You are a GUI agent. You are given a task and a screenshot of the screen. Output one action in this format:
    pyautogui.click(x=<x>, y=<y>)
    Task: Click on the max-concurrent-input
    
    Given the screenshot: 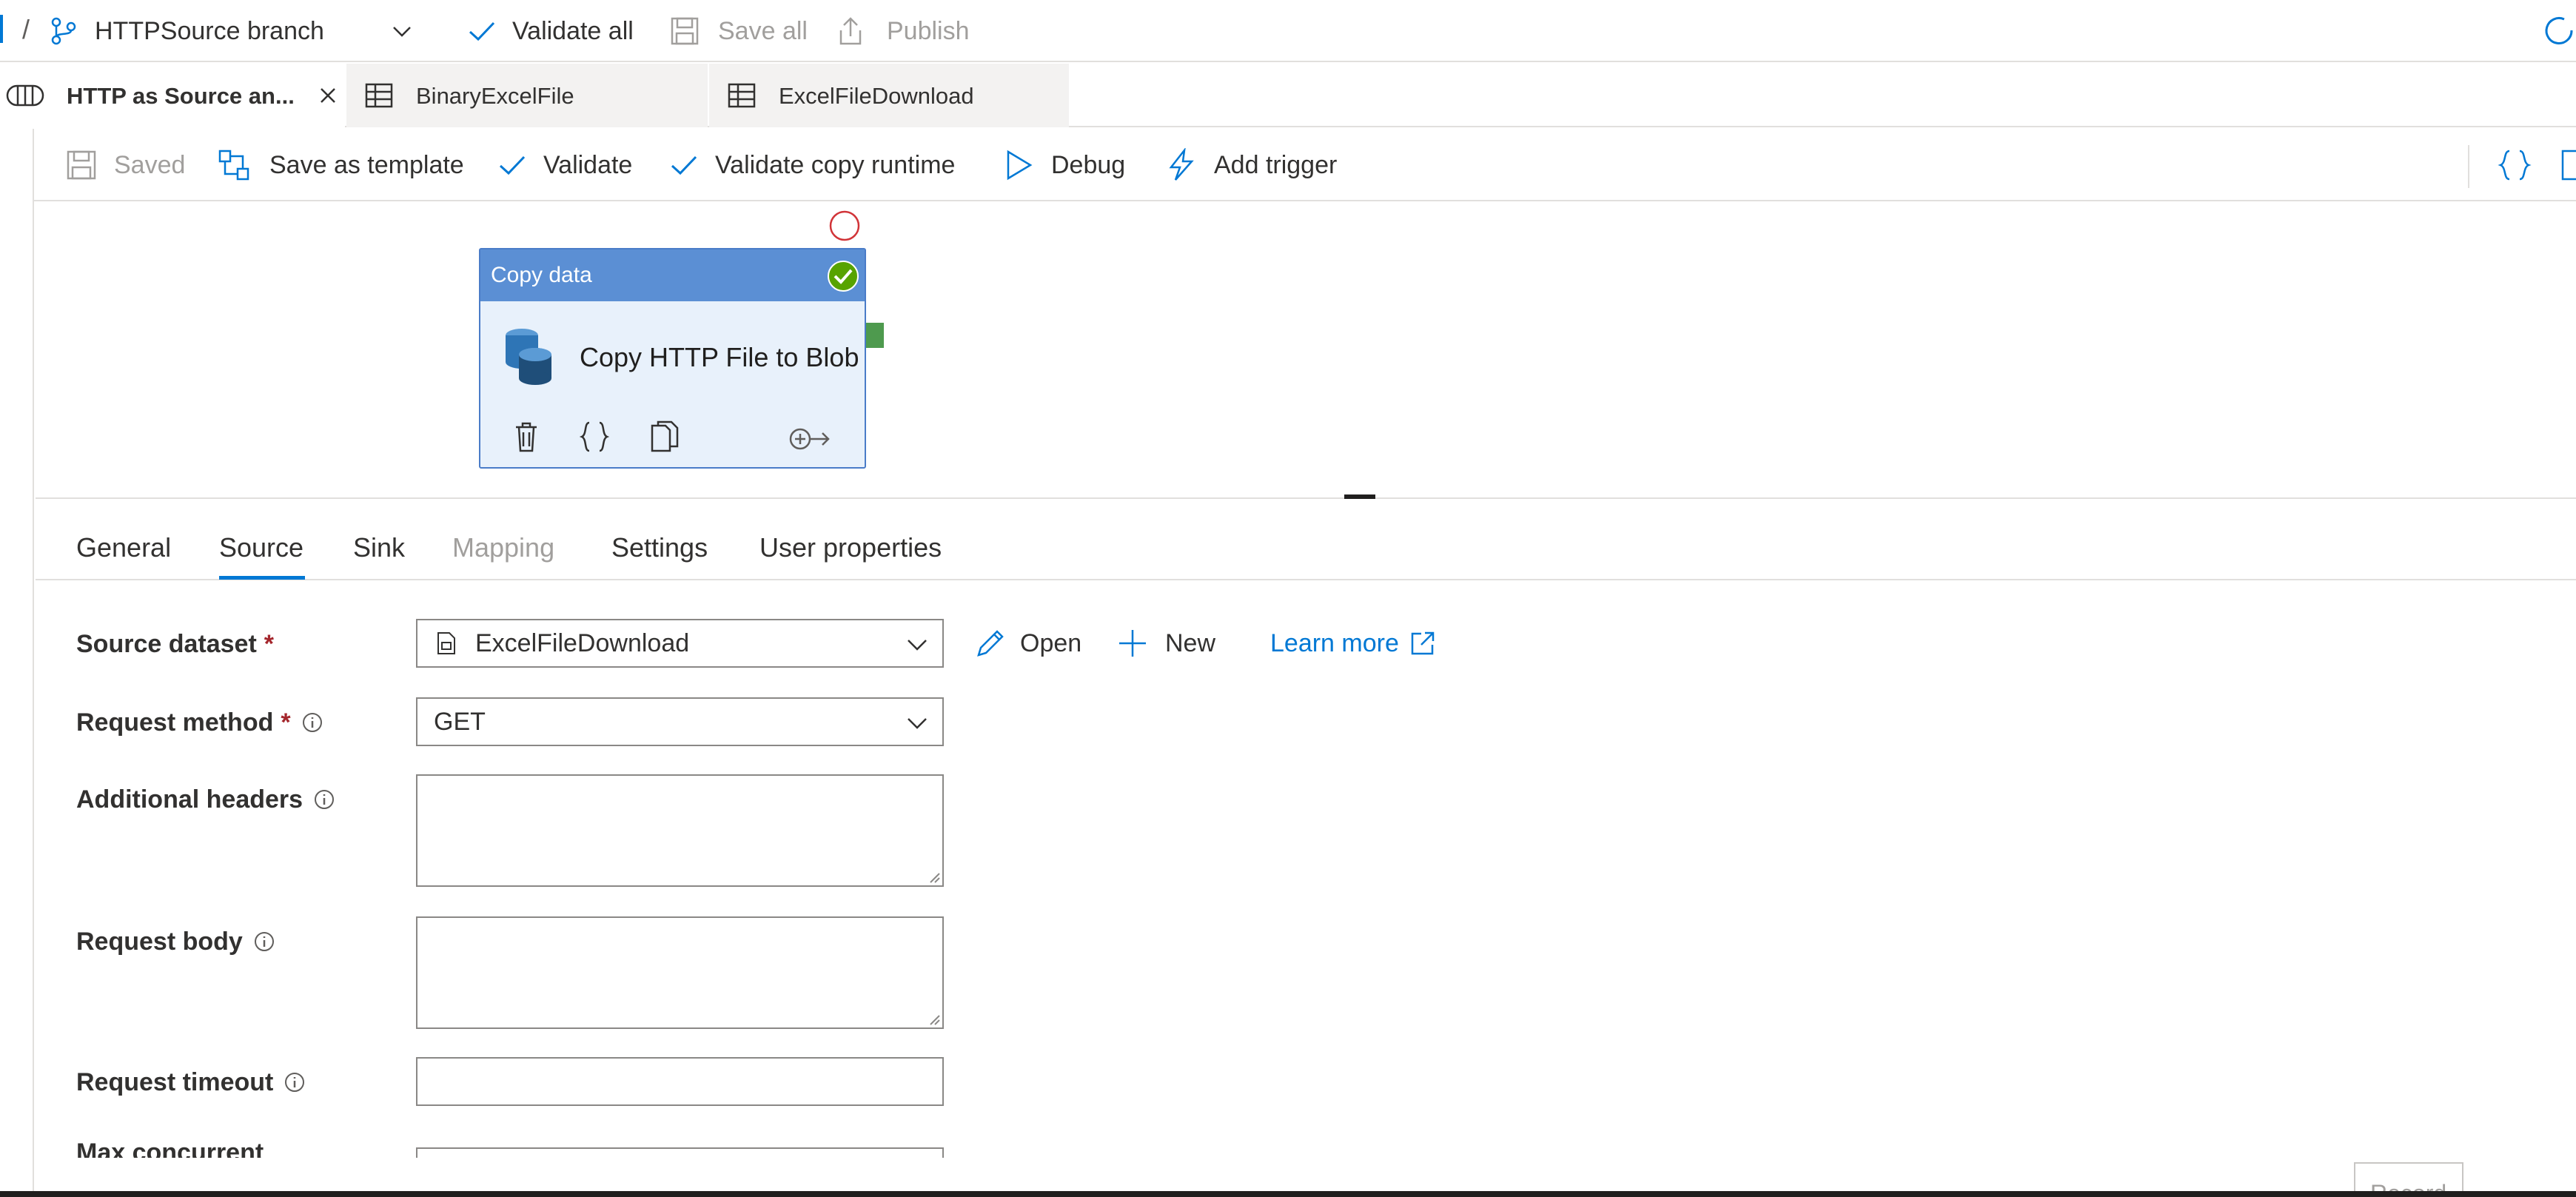 What is the action you would take?
    pyautogui.click(x=680, y=1152)
    